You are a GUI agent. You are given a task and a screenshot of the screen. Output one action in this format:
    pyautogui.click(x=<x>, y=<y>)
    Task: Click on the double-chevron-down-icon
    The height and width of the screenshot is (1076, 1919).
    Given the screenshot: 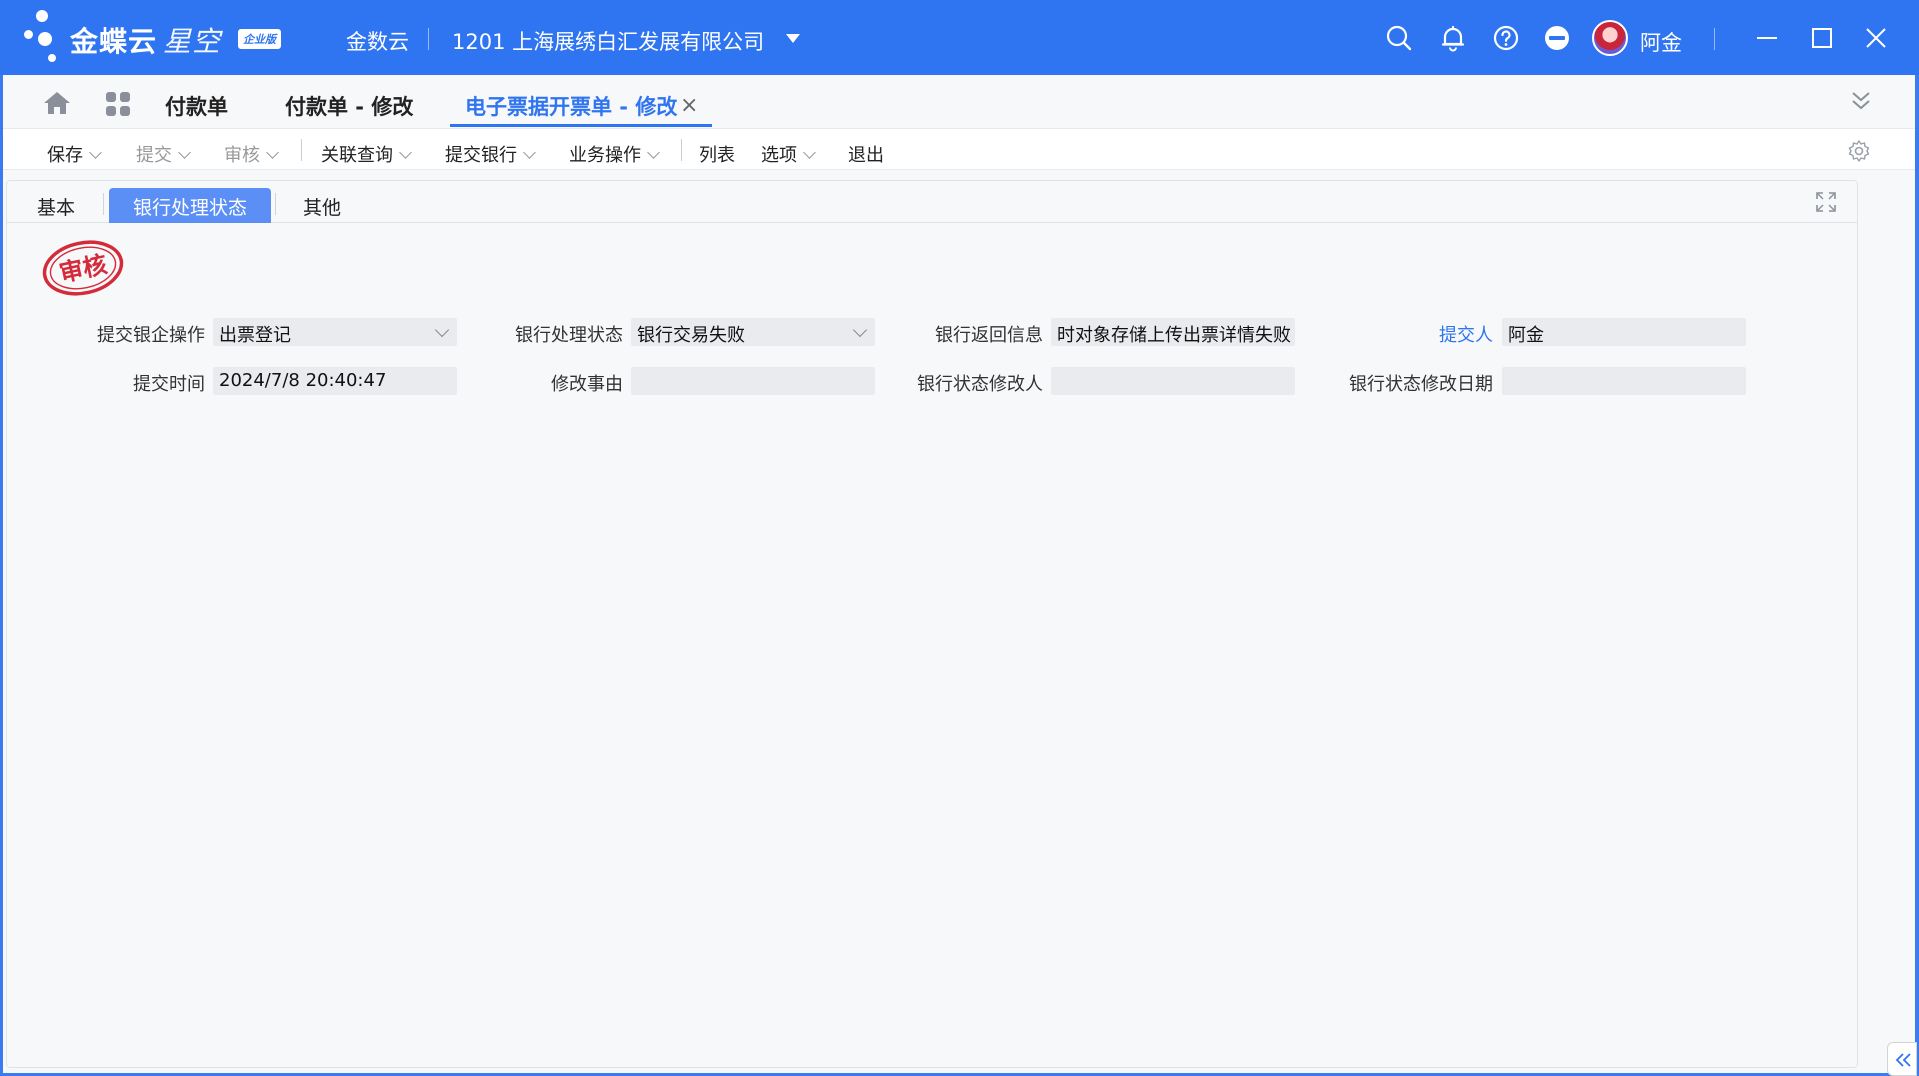 What is the action you would take?
    pyautogui.click(x=1861, y=101)
    